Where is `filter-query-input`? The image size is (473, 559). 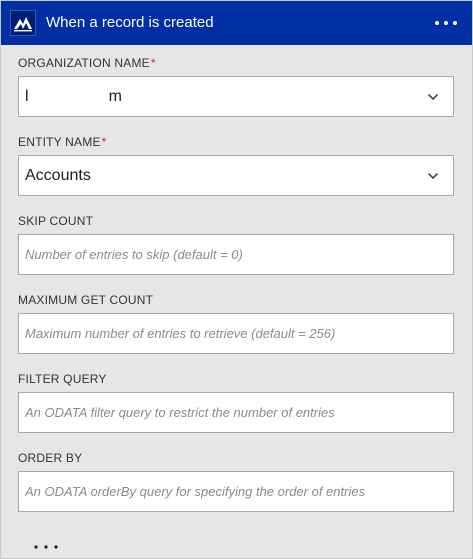
filter-query-input is located at coordinates (236, 412).